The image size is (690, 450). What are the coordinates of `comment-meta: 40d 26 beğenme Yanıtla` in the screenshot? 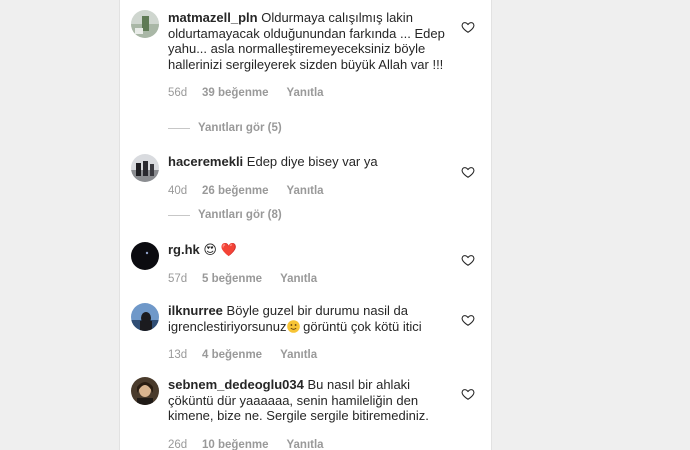 It's located at (309, 192).